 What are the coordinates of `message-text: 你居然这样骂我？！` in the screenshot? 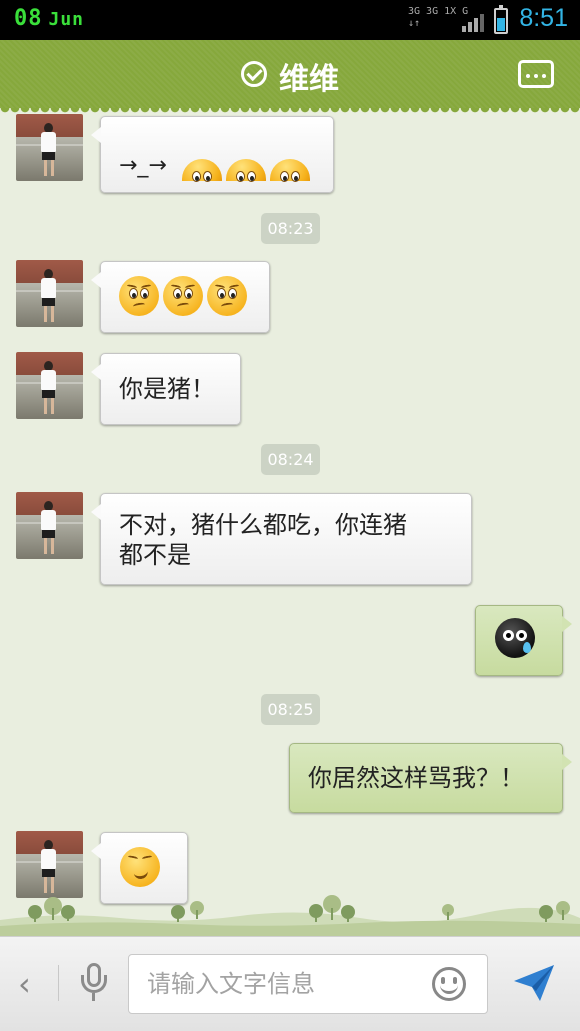 It's located at (416, 778).